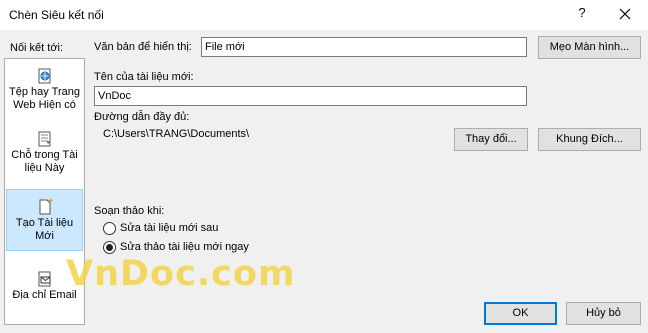 This screenshot has height=333, width=648. What do you see at coordinates (176, 134) in the screenshot?
I see `full-path-value: C:\Users\TRANG\Documents\` at bounding box center [176, 134].